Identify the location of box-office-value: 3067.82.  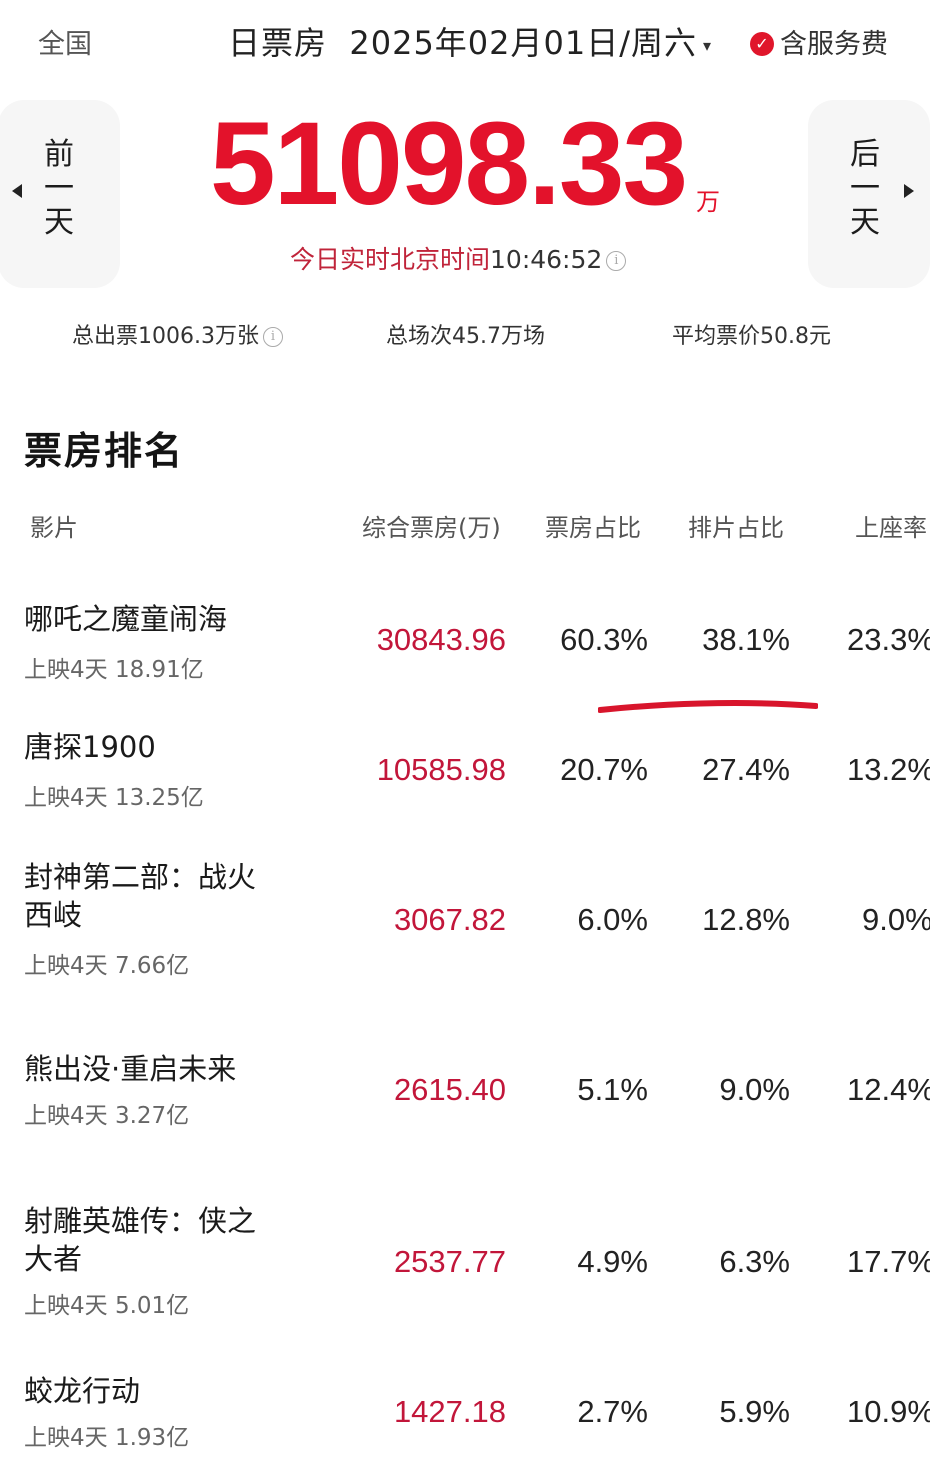
(449, 919).